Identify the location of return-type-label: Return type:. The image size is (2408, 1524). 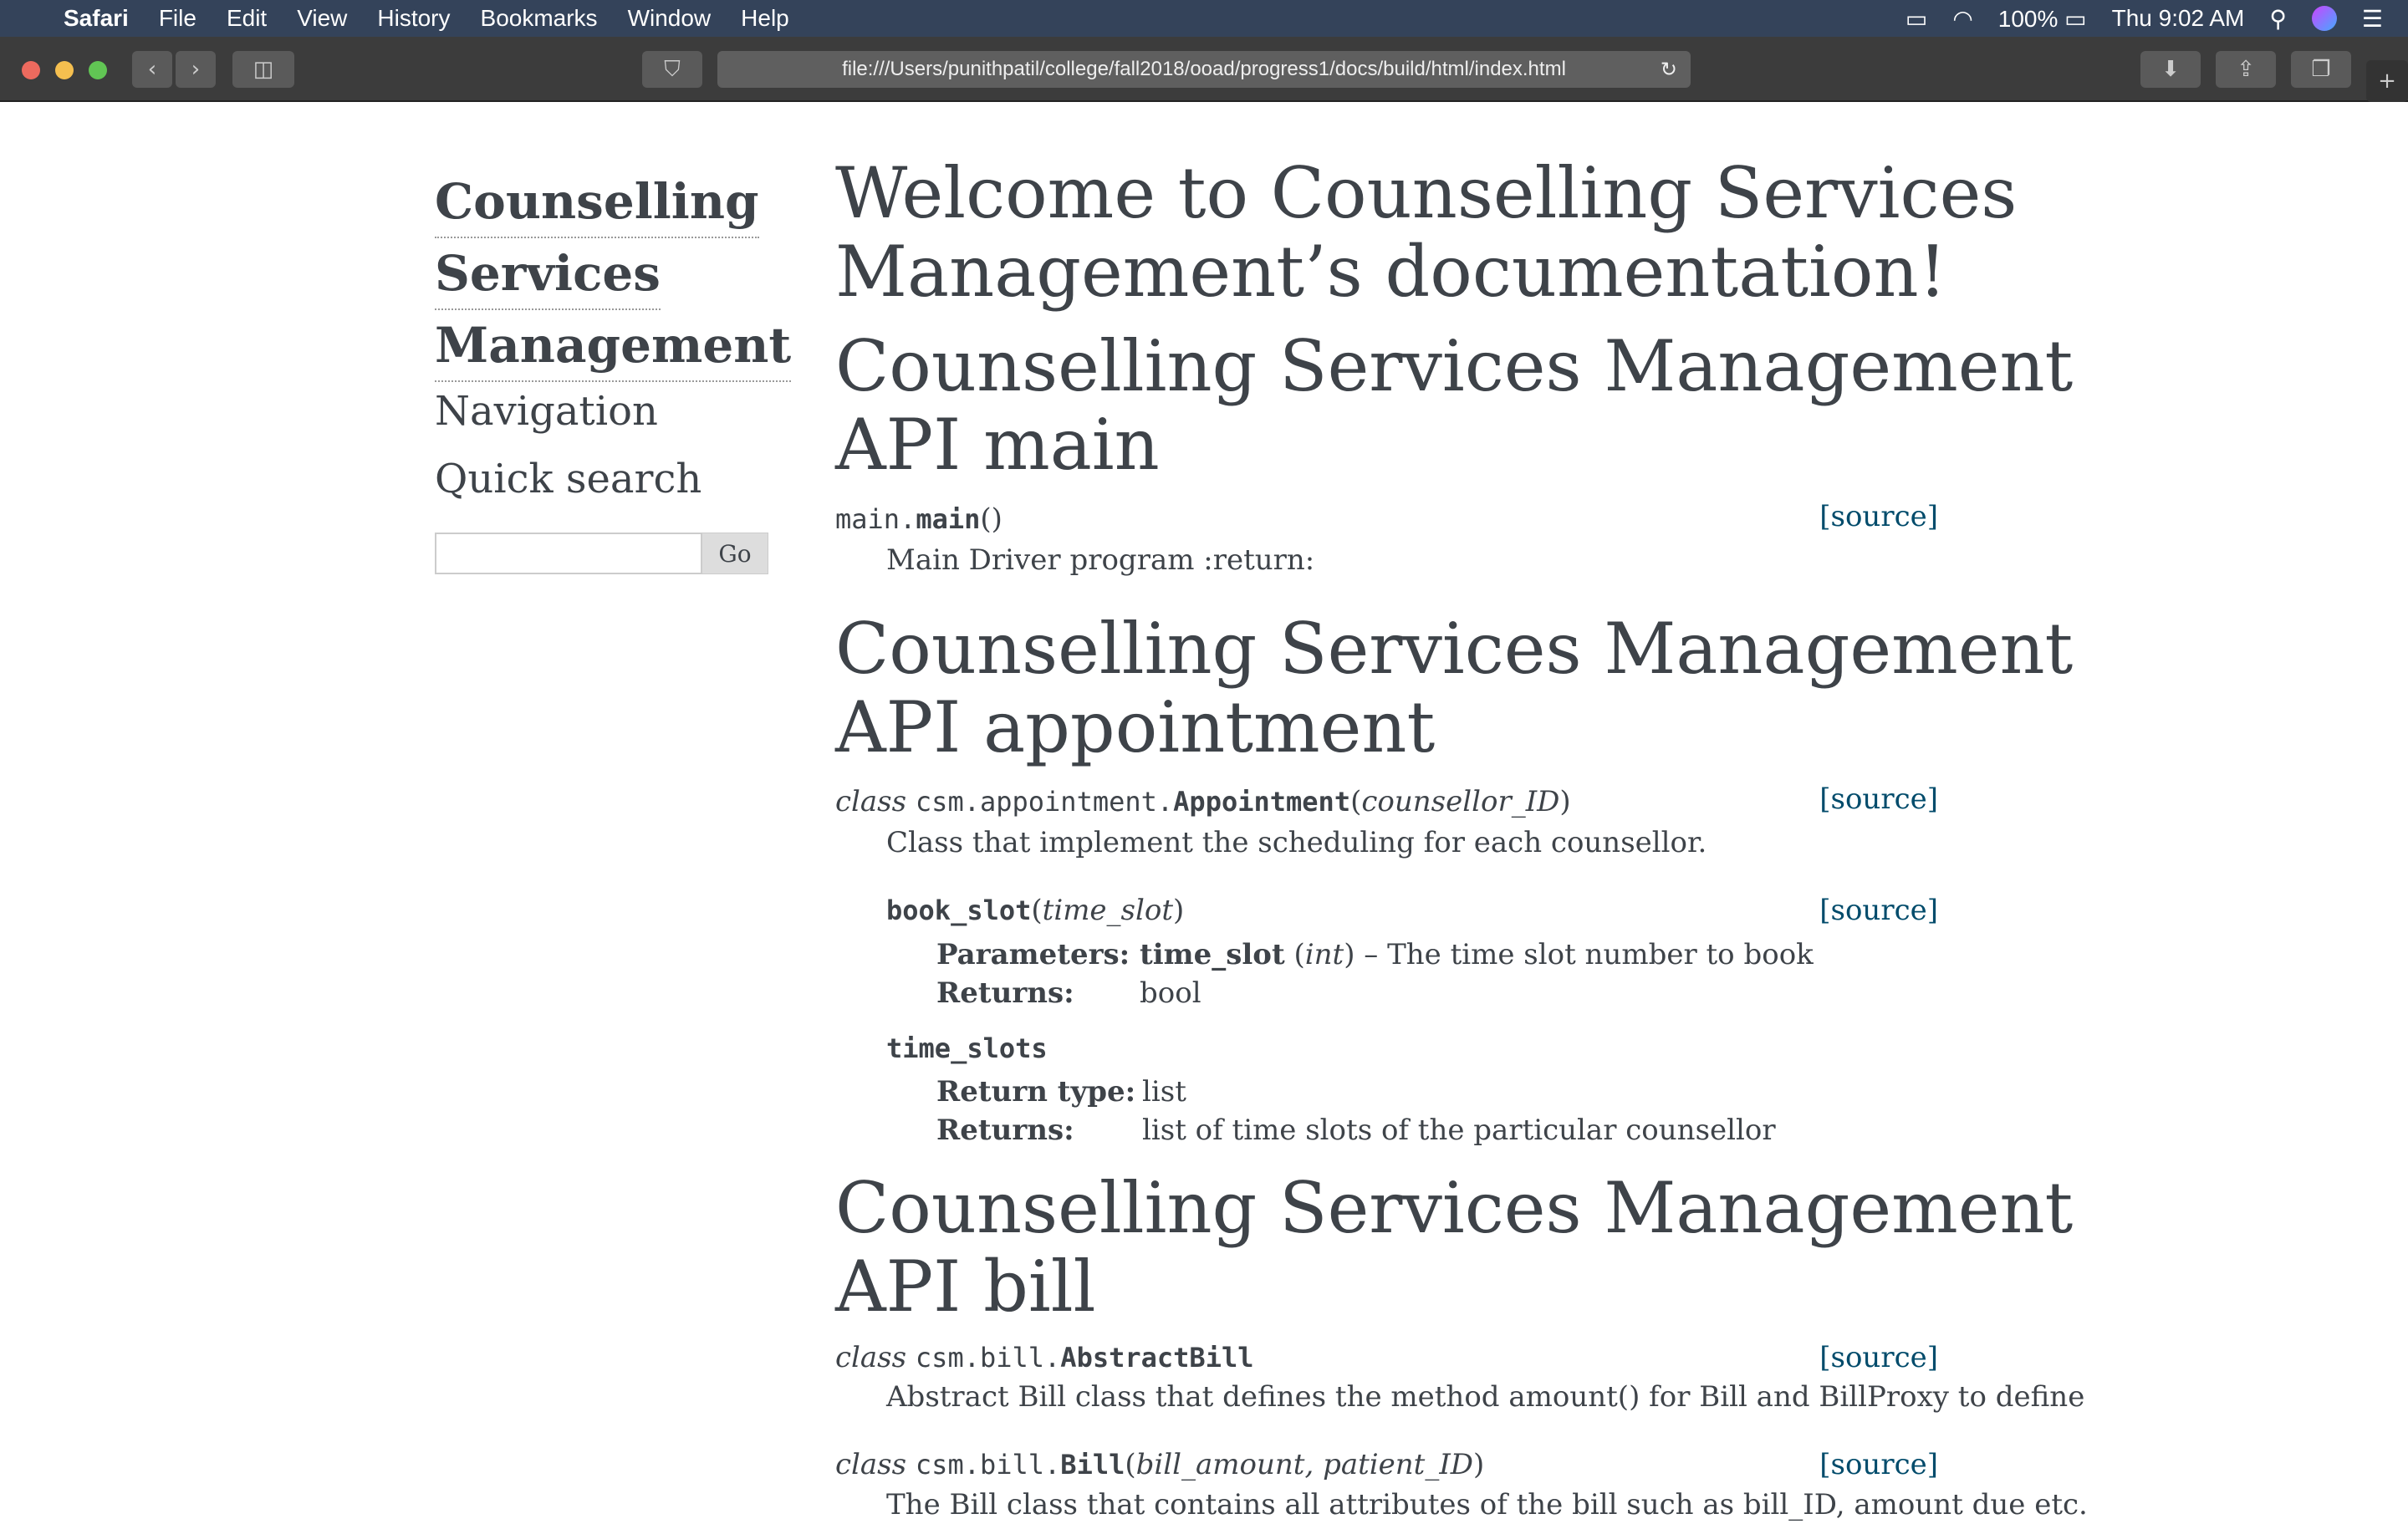
(1036, 1092).